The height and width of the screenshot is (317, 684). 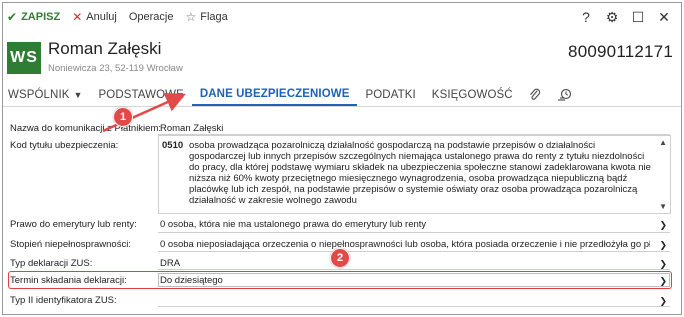 I want to click on disability-underline, so click(x=414, y=251).